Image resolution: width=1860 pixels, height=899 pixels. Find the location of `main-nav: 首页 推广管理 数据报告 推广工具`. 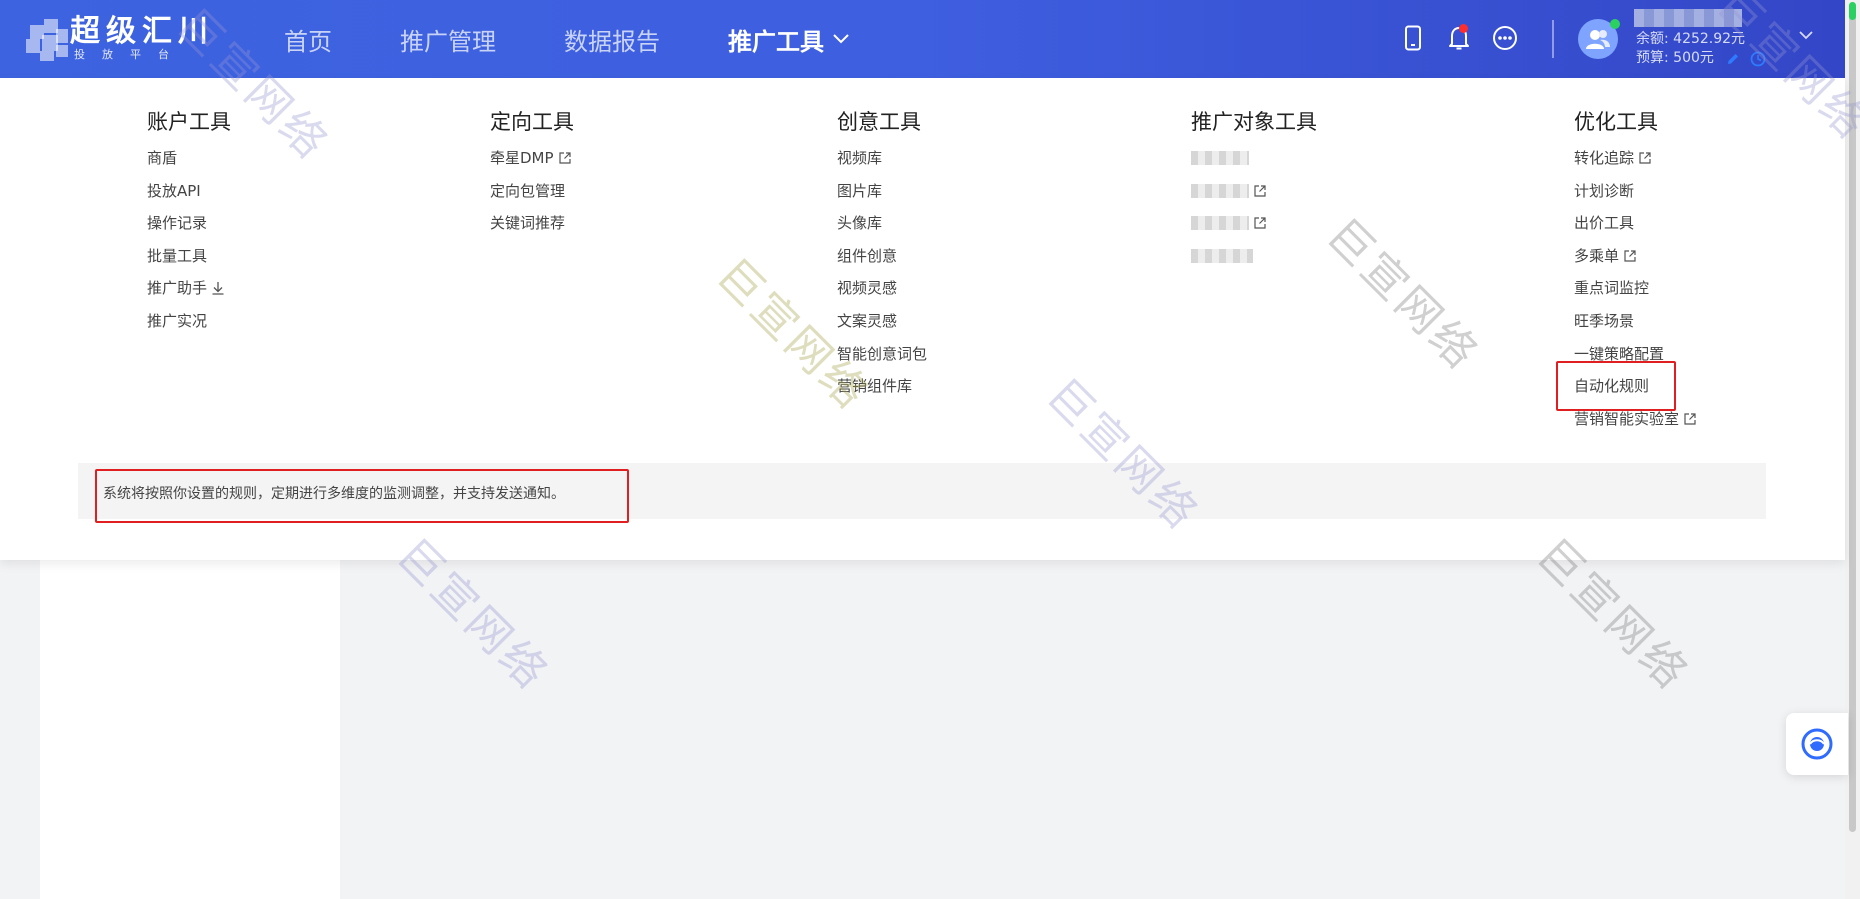

main-nav: 首页 推广管理 数据报告 推广工具 is located at coordinates (601, 39).